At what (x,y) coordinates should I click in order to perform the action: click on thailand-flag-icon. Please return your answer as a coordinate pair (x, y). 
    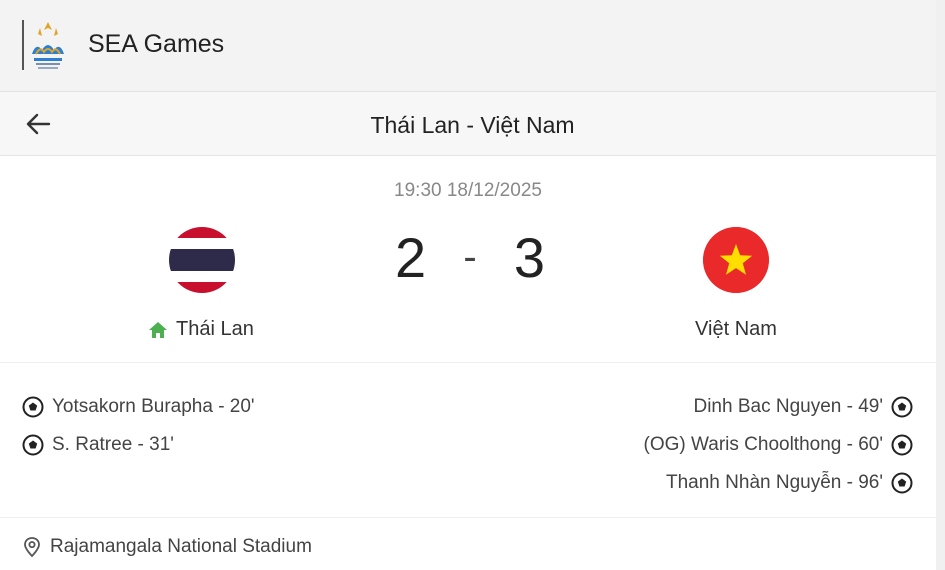
    Looking at the image, I should click on (202, 260).